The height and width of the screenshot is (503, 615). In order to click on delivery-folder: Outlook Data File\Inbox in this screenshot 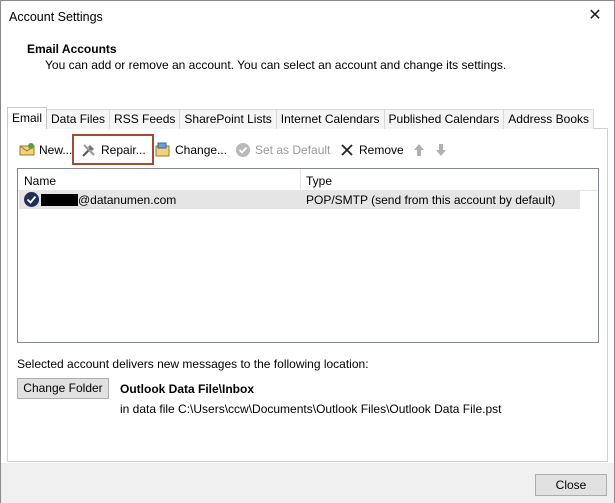, I will do `click(187, 389)`.